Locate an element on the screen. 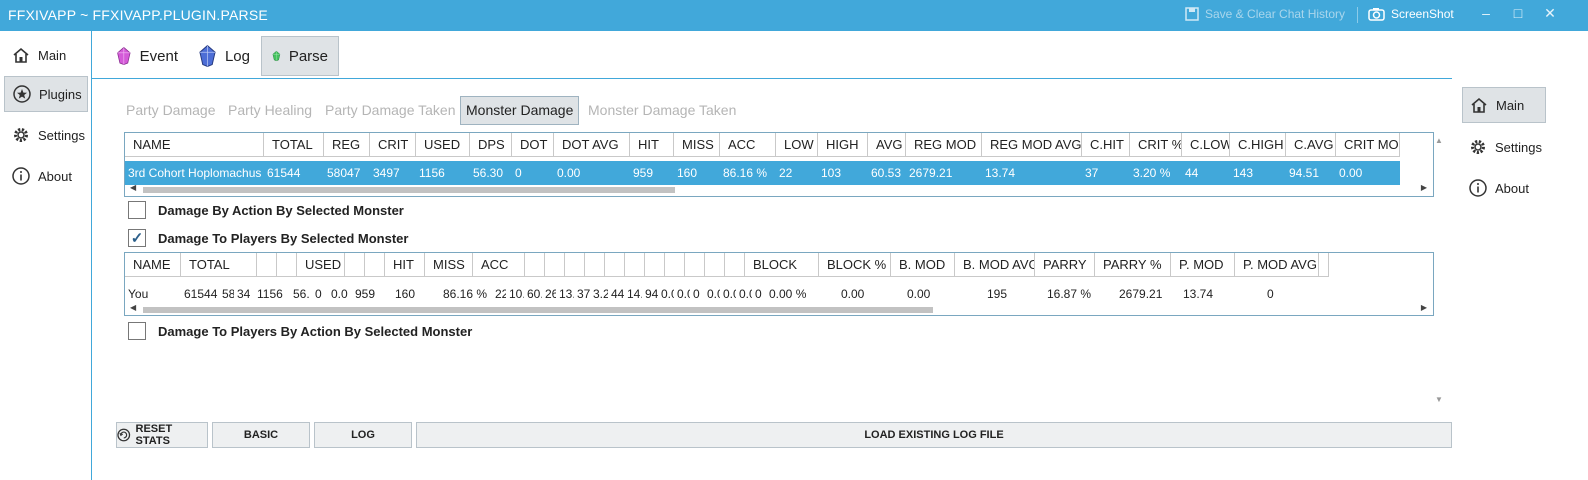 This screenshot has height=480, width=1588. column-header: TOTAL is located at coordinates (219, 265).